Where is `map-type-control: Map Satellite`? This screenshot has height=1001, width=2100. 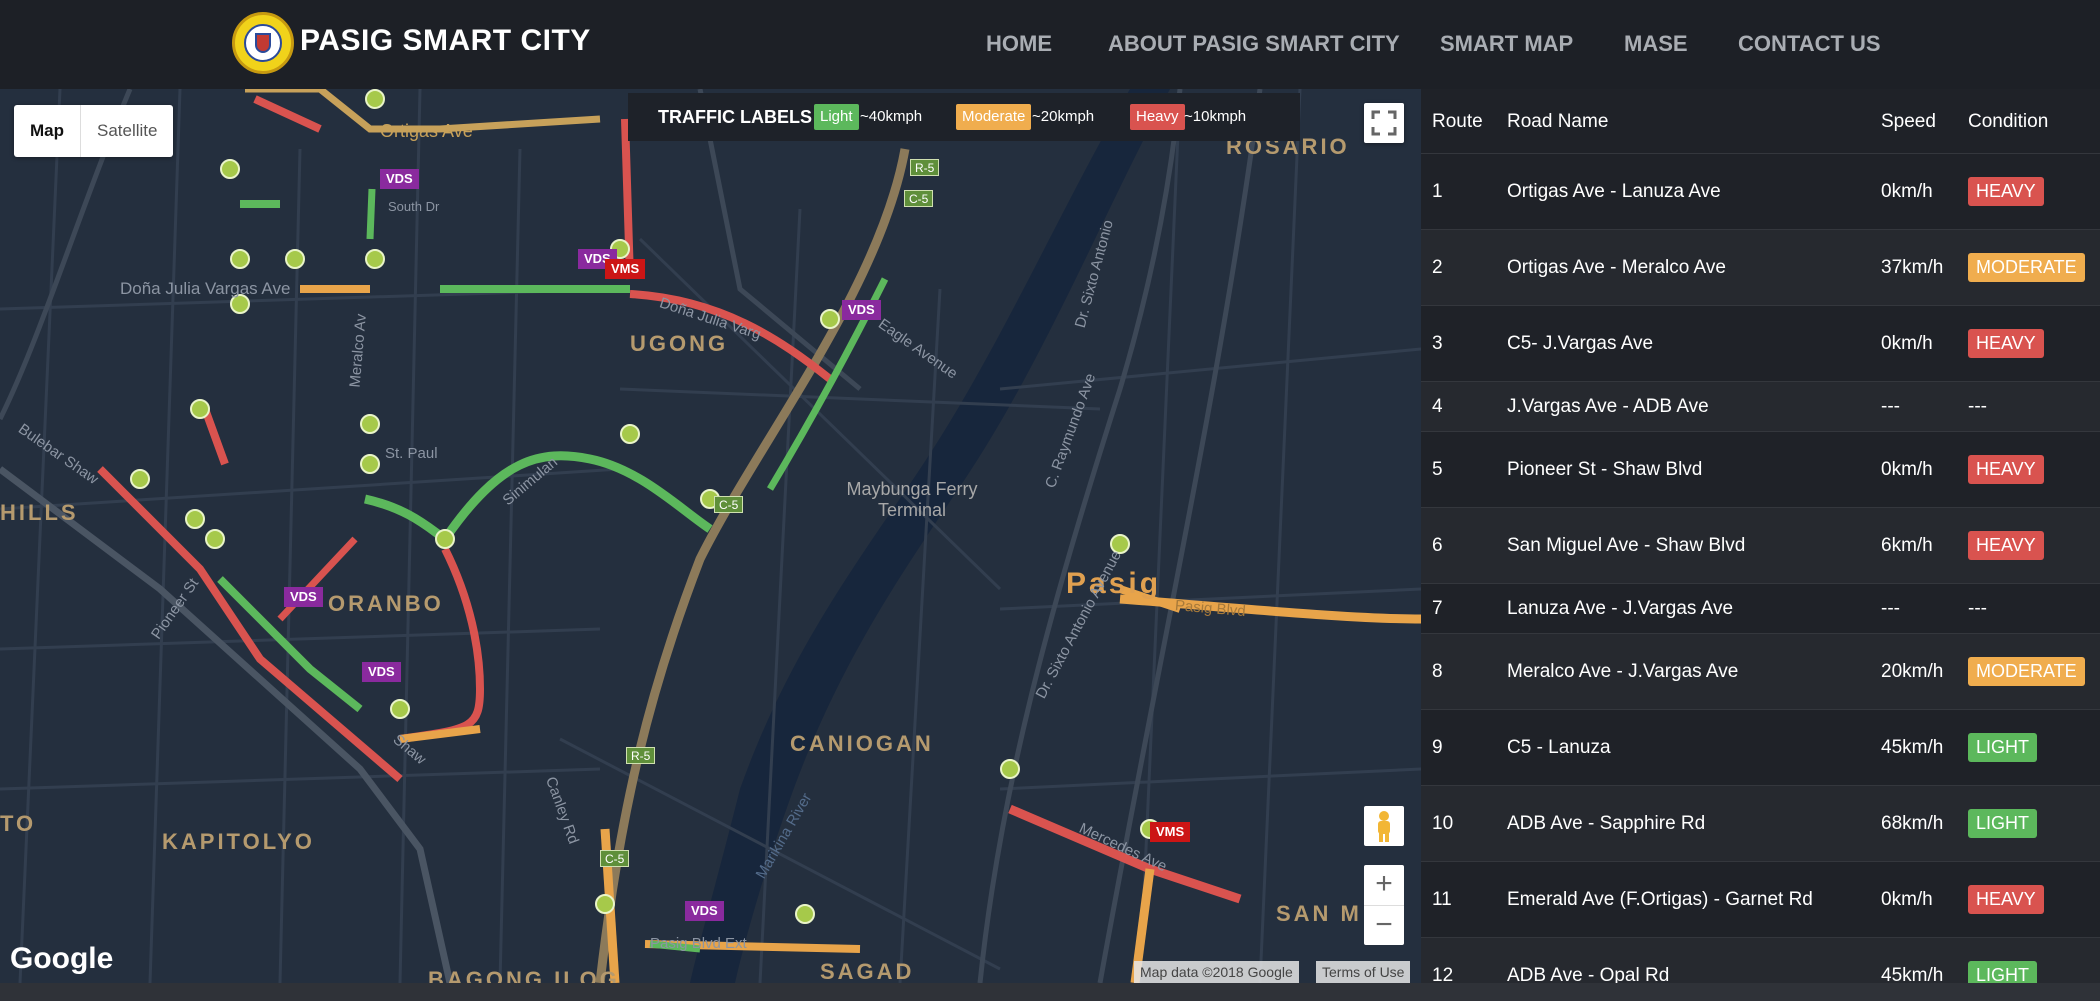
map-type-control: Map Satellite is located at coordinates (94, 131).